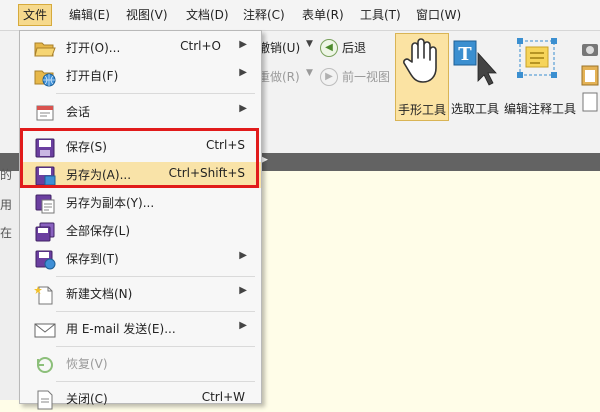 The width and height of the screenshot is (600, 412). I want to click on menu-item-send-email: 用 E-mail 发送(E)... ▶, so click(140, 329).